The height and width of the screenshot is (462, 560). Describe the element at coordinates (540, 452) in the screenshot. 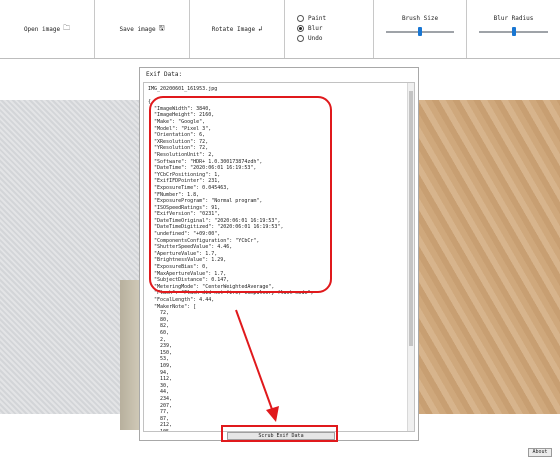

I see `about-button: About` at that location.